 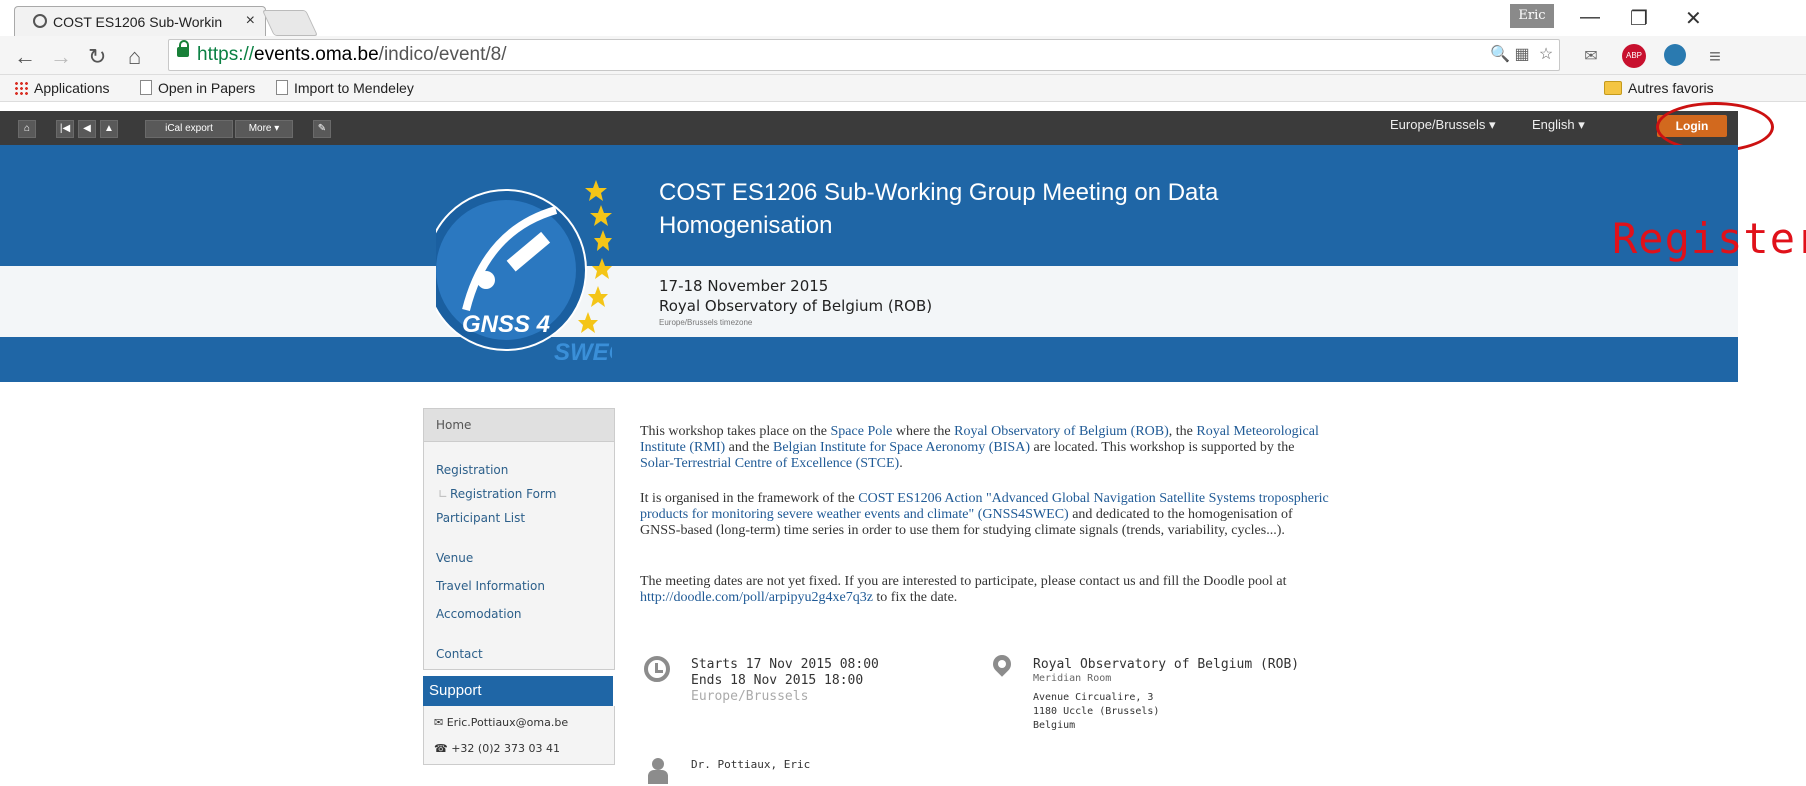 What do you see at coordinates (197, 88) in the screenshot?
I see `bookmark-open-in-papers: Open in Papers` at bounding box center [197, 88].